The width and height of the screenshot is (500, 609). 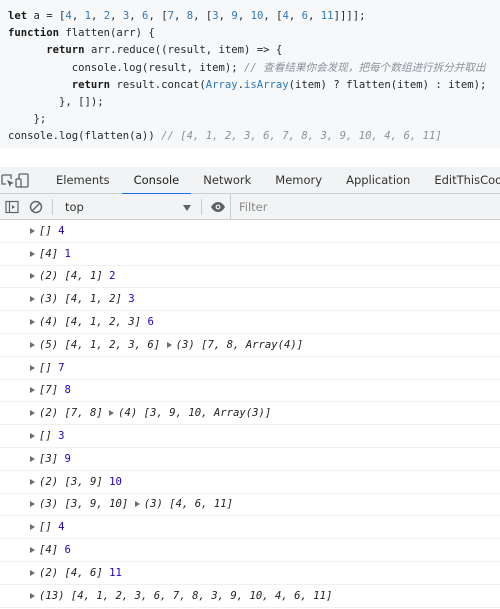 I want to click on array-preview: (2) [7, 8], so click(x=71, y=413).